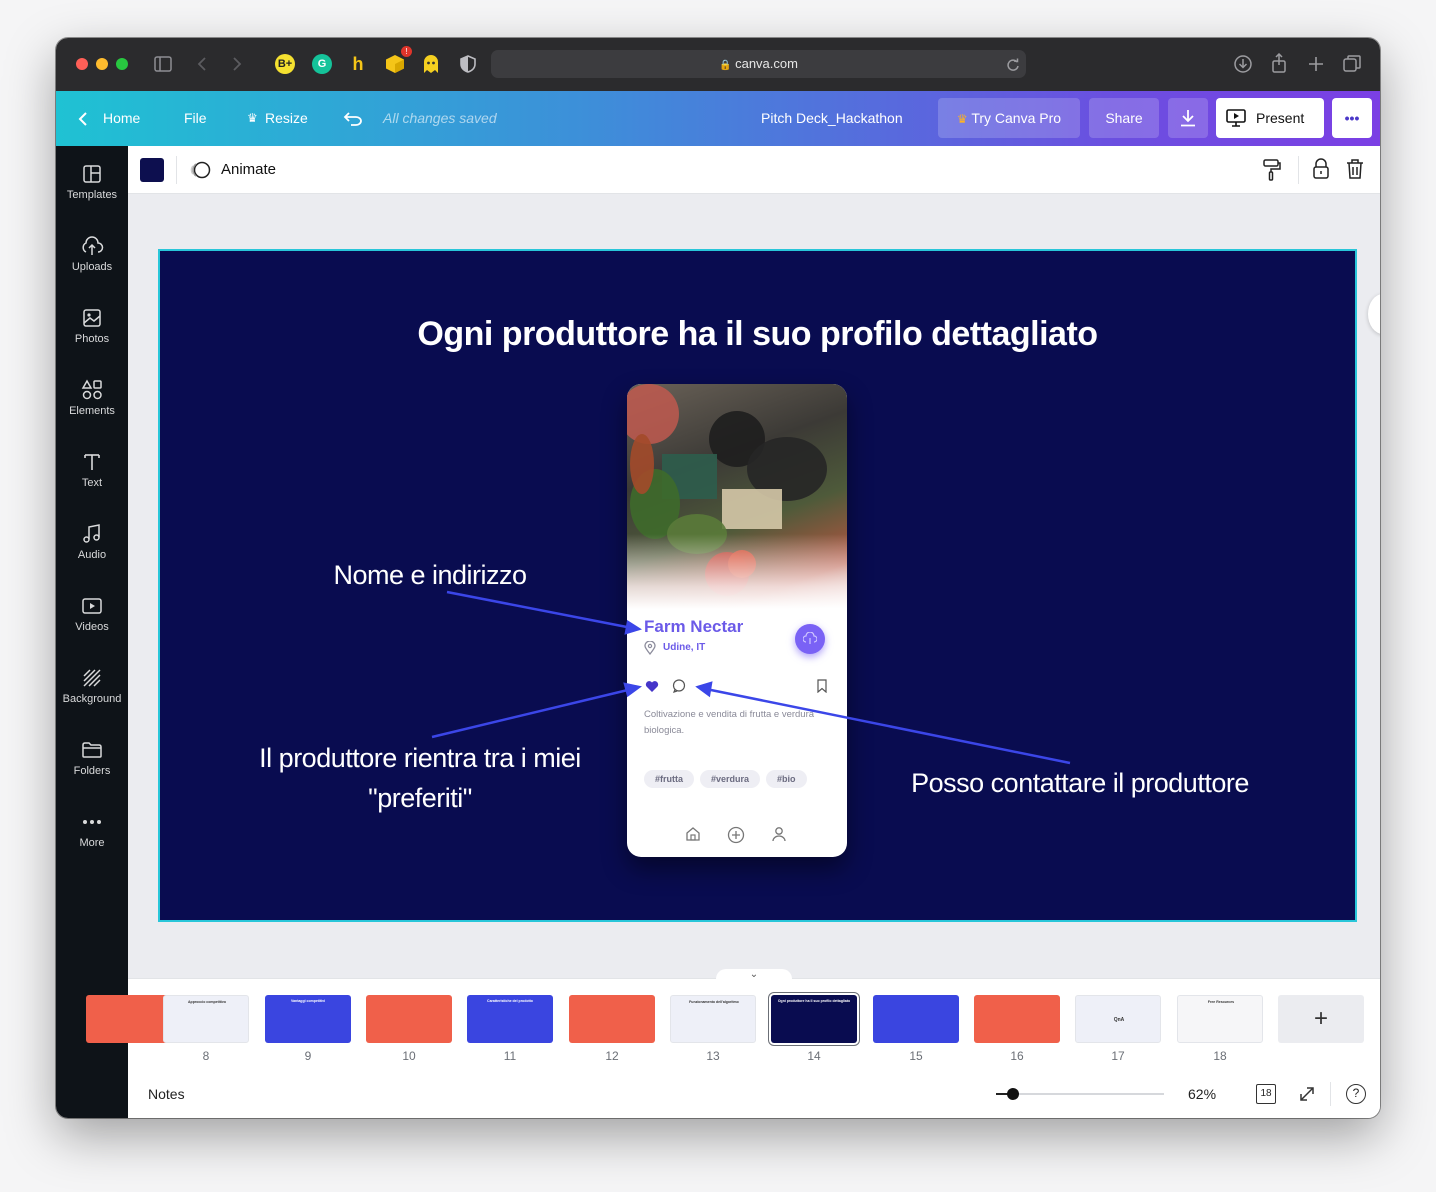  What do you see at coordinates (725, 65) in the screenshot?
I see `lock-icon: 🔒` at bounding box center [725, 65].